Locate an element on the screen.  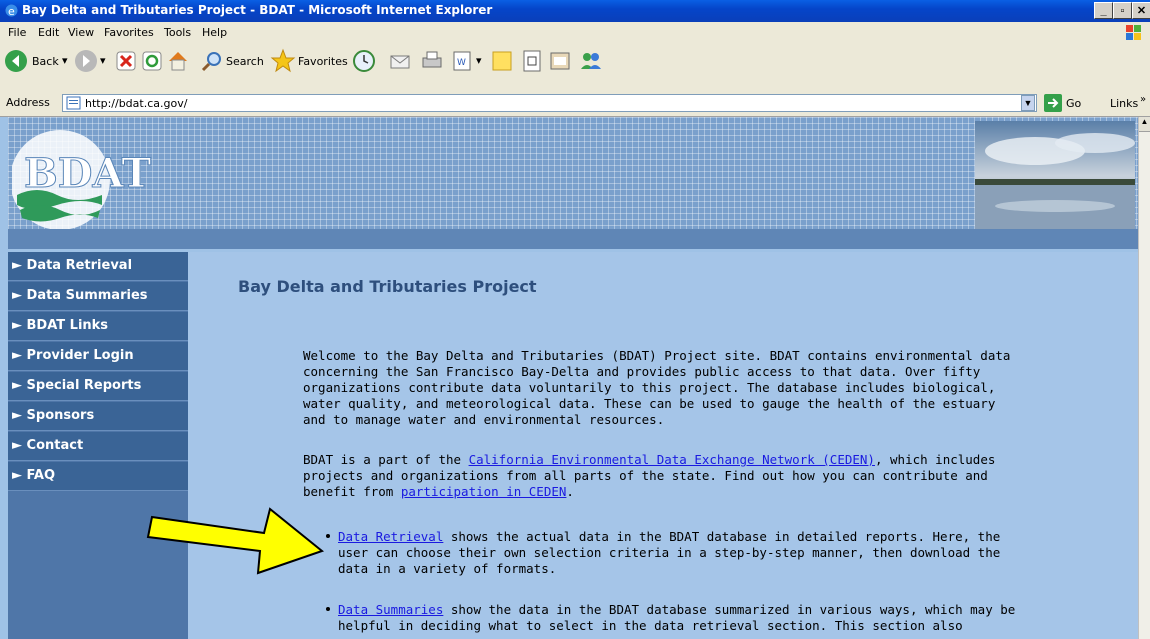
menu-help: Help is located at coordinates (214, 32).